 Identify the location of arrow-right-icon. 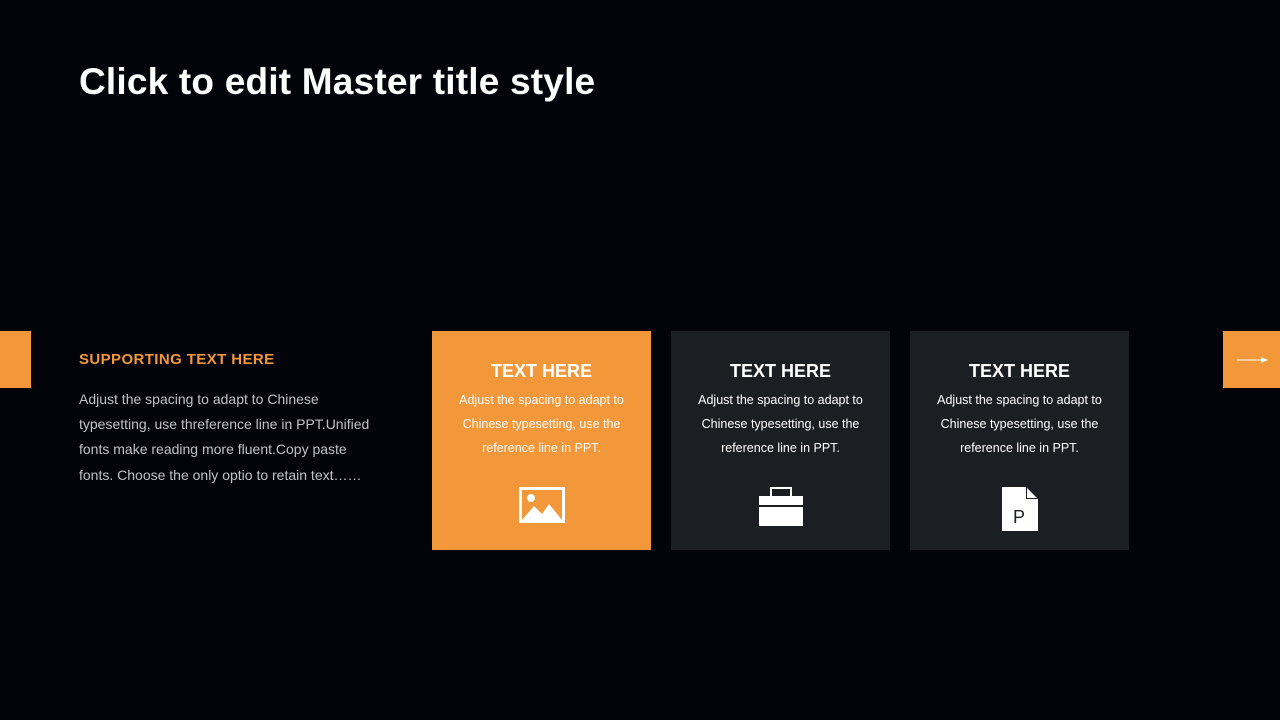
(1252, 360).